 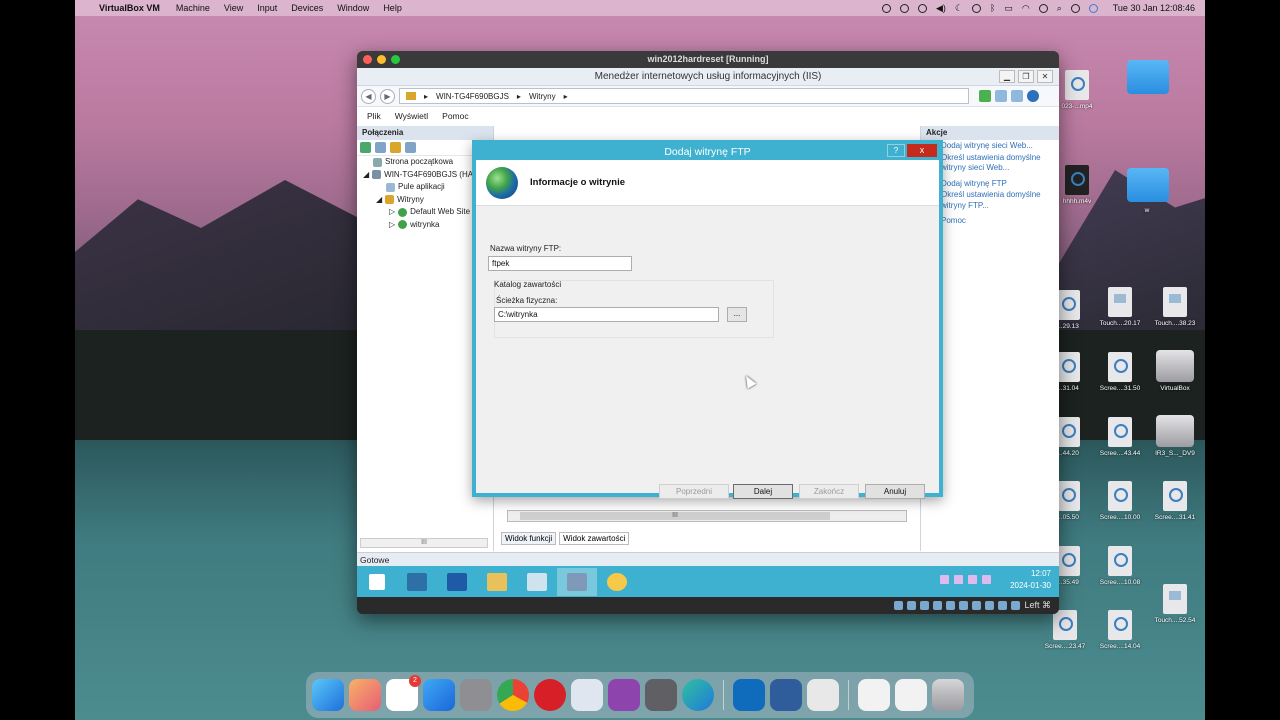 What do you see at coordinates (707, 152) in the screenshot?
I see `dialog-titlebar: Dodaj witrynę FTP ? x` at bounding box center [707, 152].